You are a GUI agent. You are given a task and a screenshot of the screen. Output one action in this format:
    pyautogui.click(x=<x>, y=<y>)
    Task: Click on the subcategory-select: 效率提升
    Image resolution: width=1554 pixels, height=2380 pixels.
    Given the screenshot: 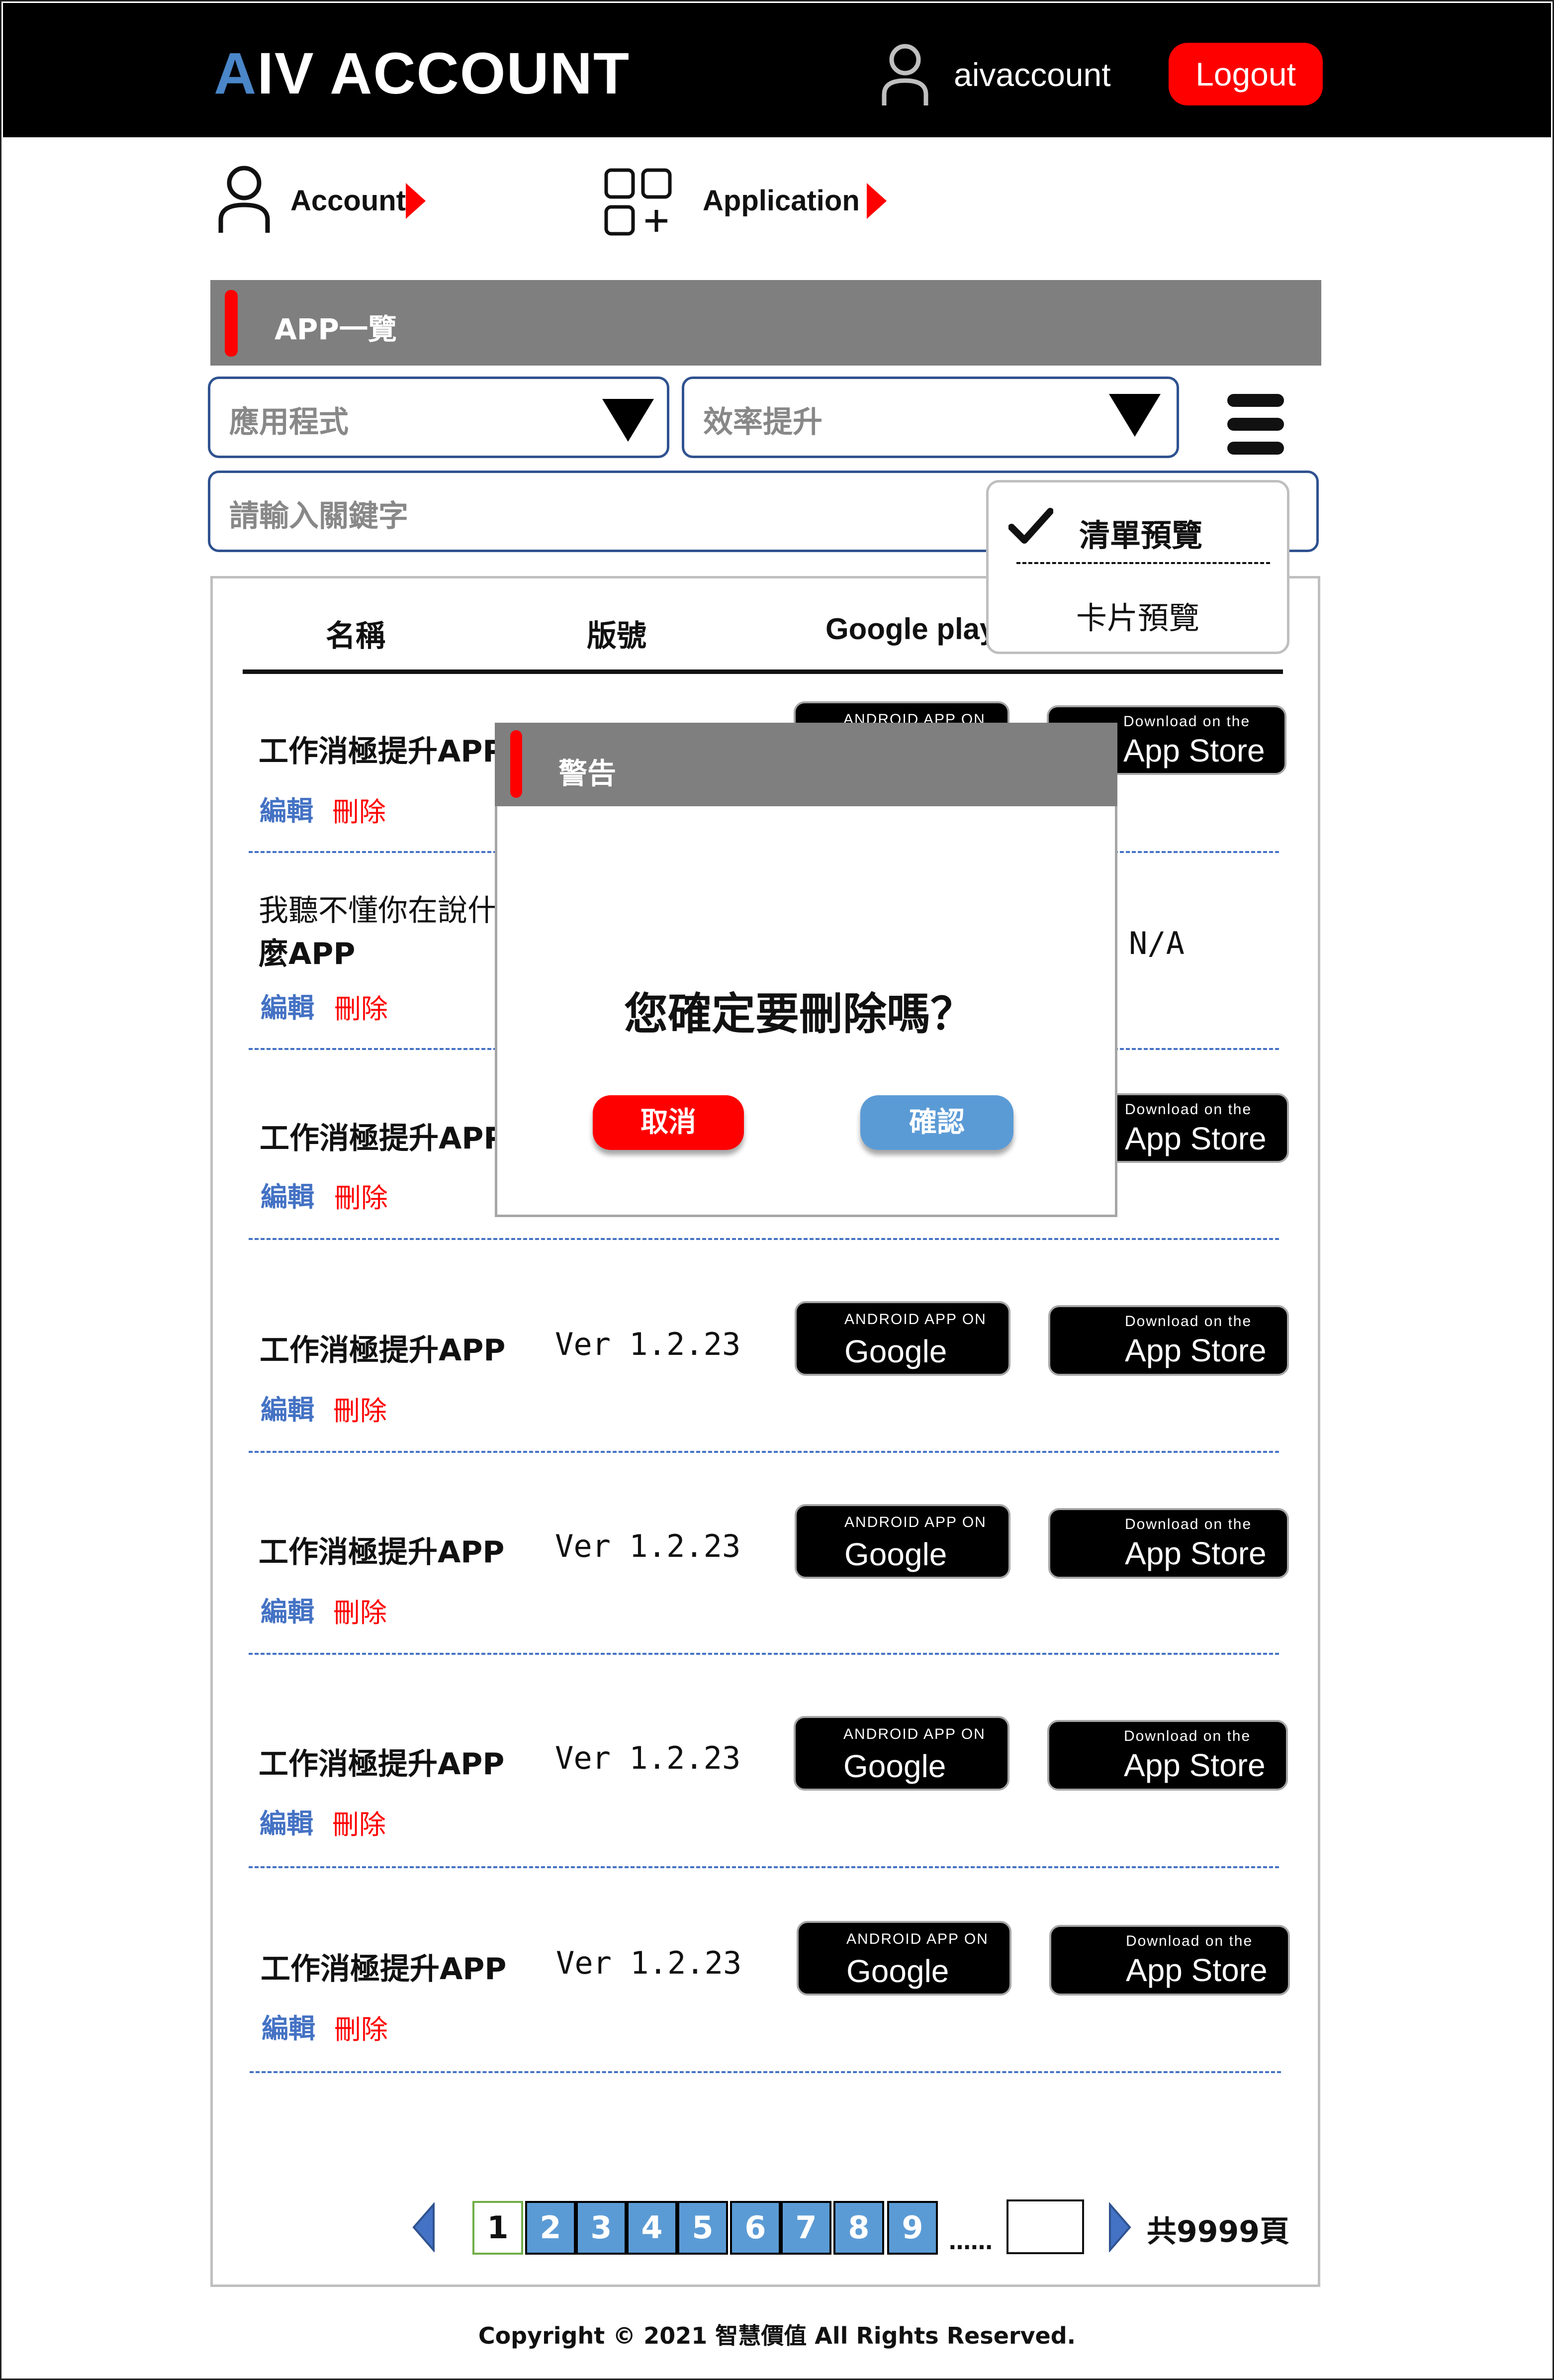 What is the action you would take?
    pyautogui.click(x=930, y=417)
    